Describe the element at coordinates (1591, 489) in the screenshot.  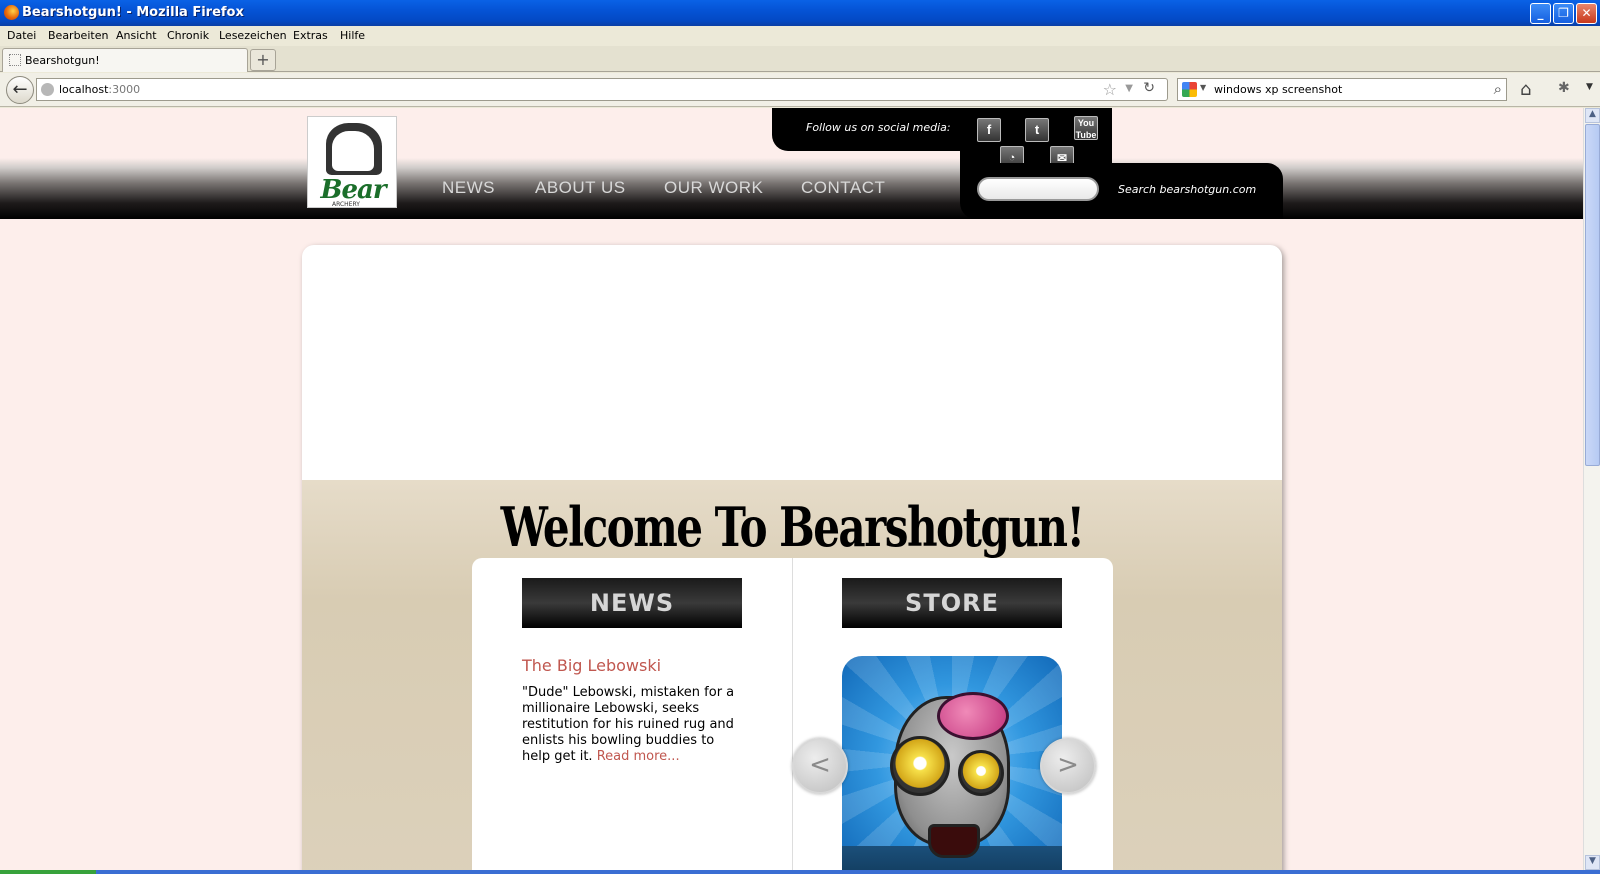
I see `vertical-scrollbar: ▲ ▼` at that location.